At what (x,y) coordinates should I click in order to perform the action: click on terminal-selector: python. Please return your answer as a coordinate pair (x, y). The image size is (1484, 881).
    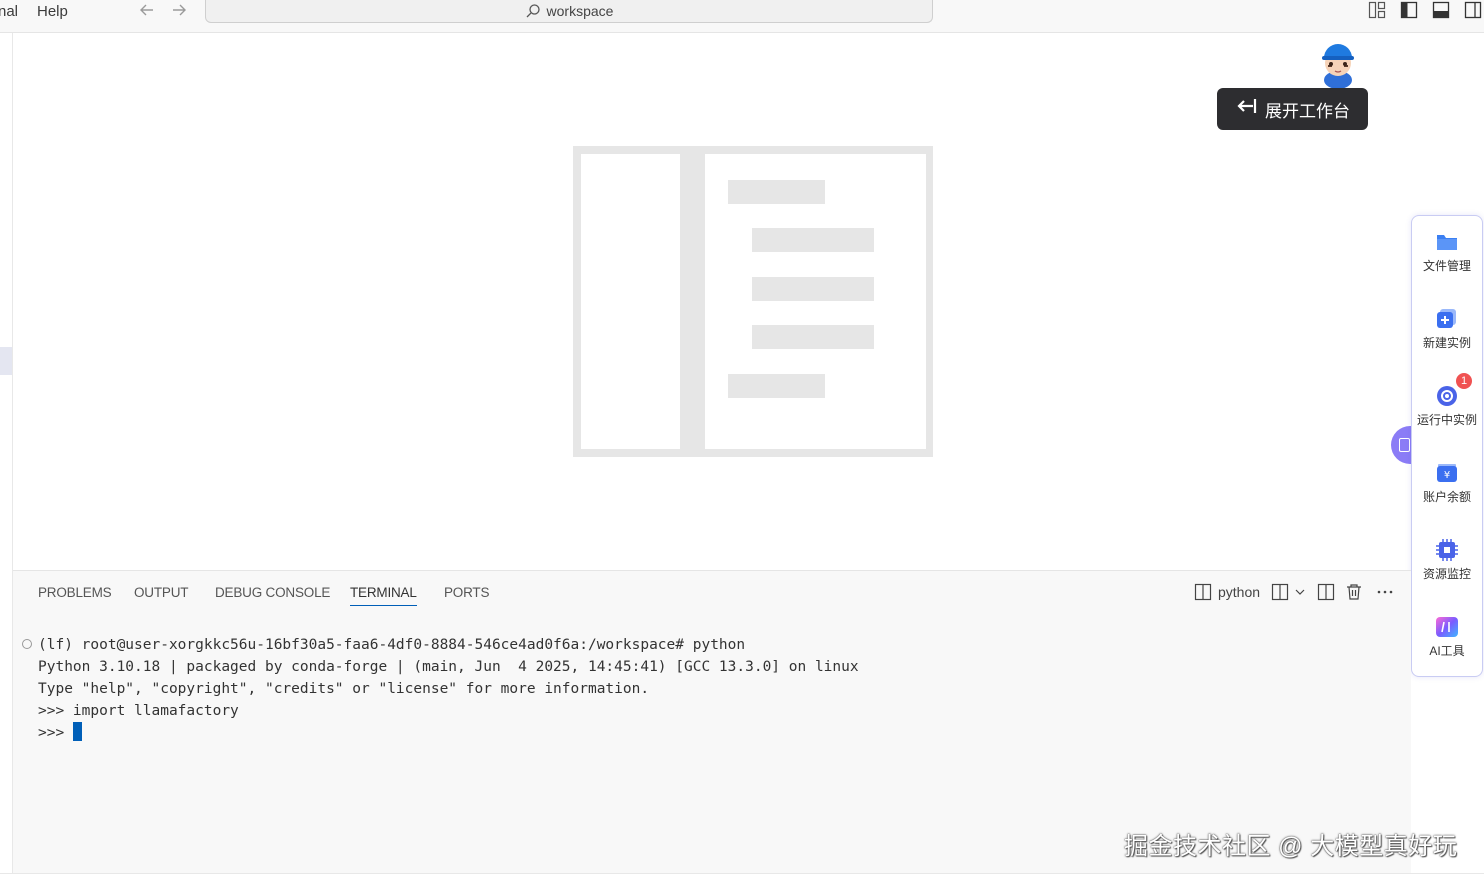
    Looking at the image, I should click on (1227, 592).